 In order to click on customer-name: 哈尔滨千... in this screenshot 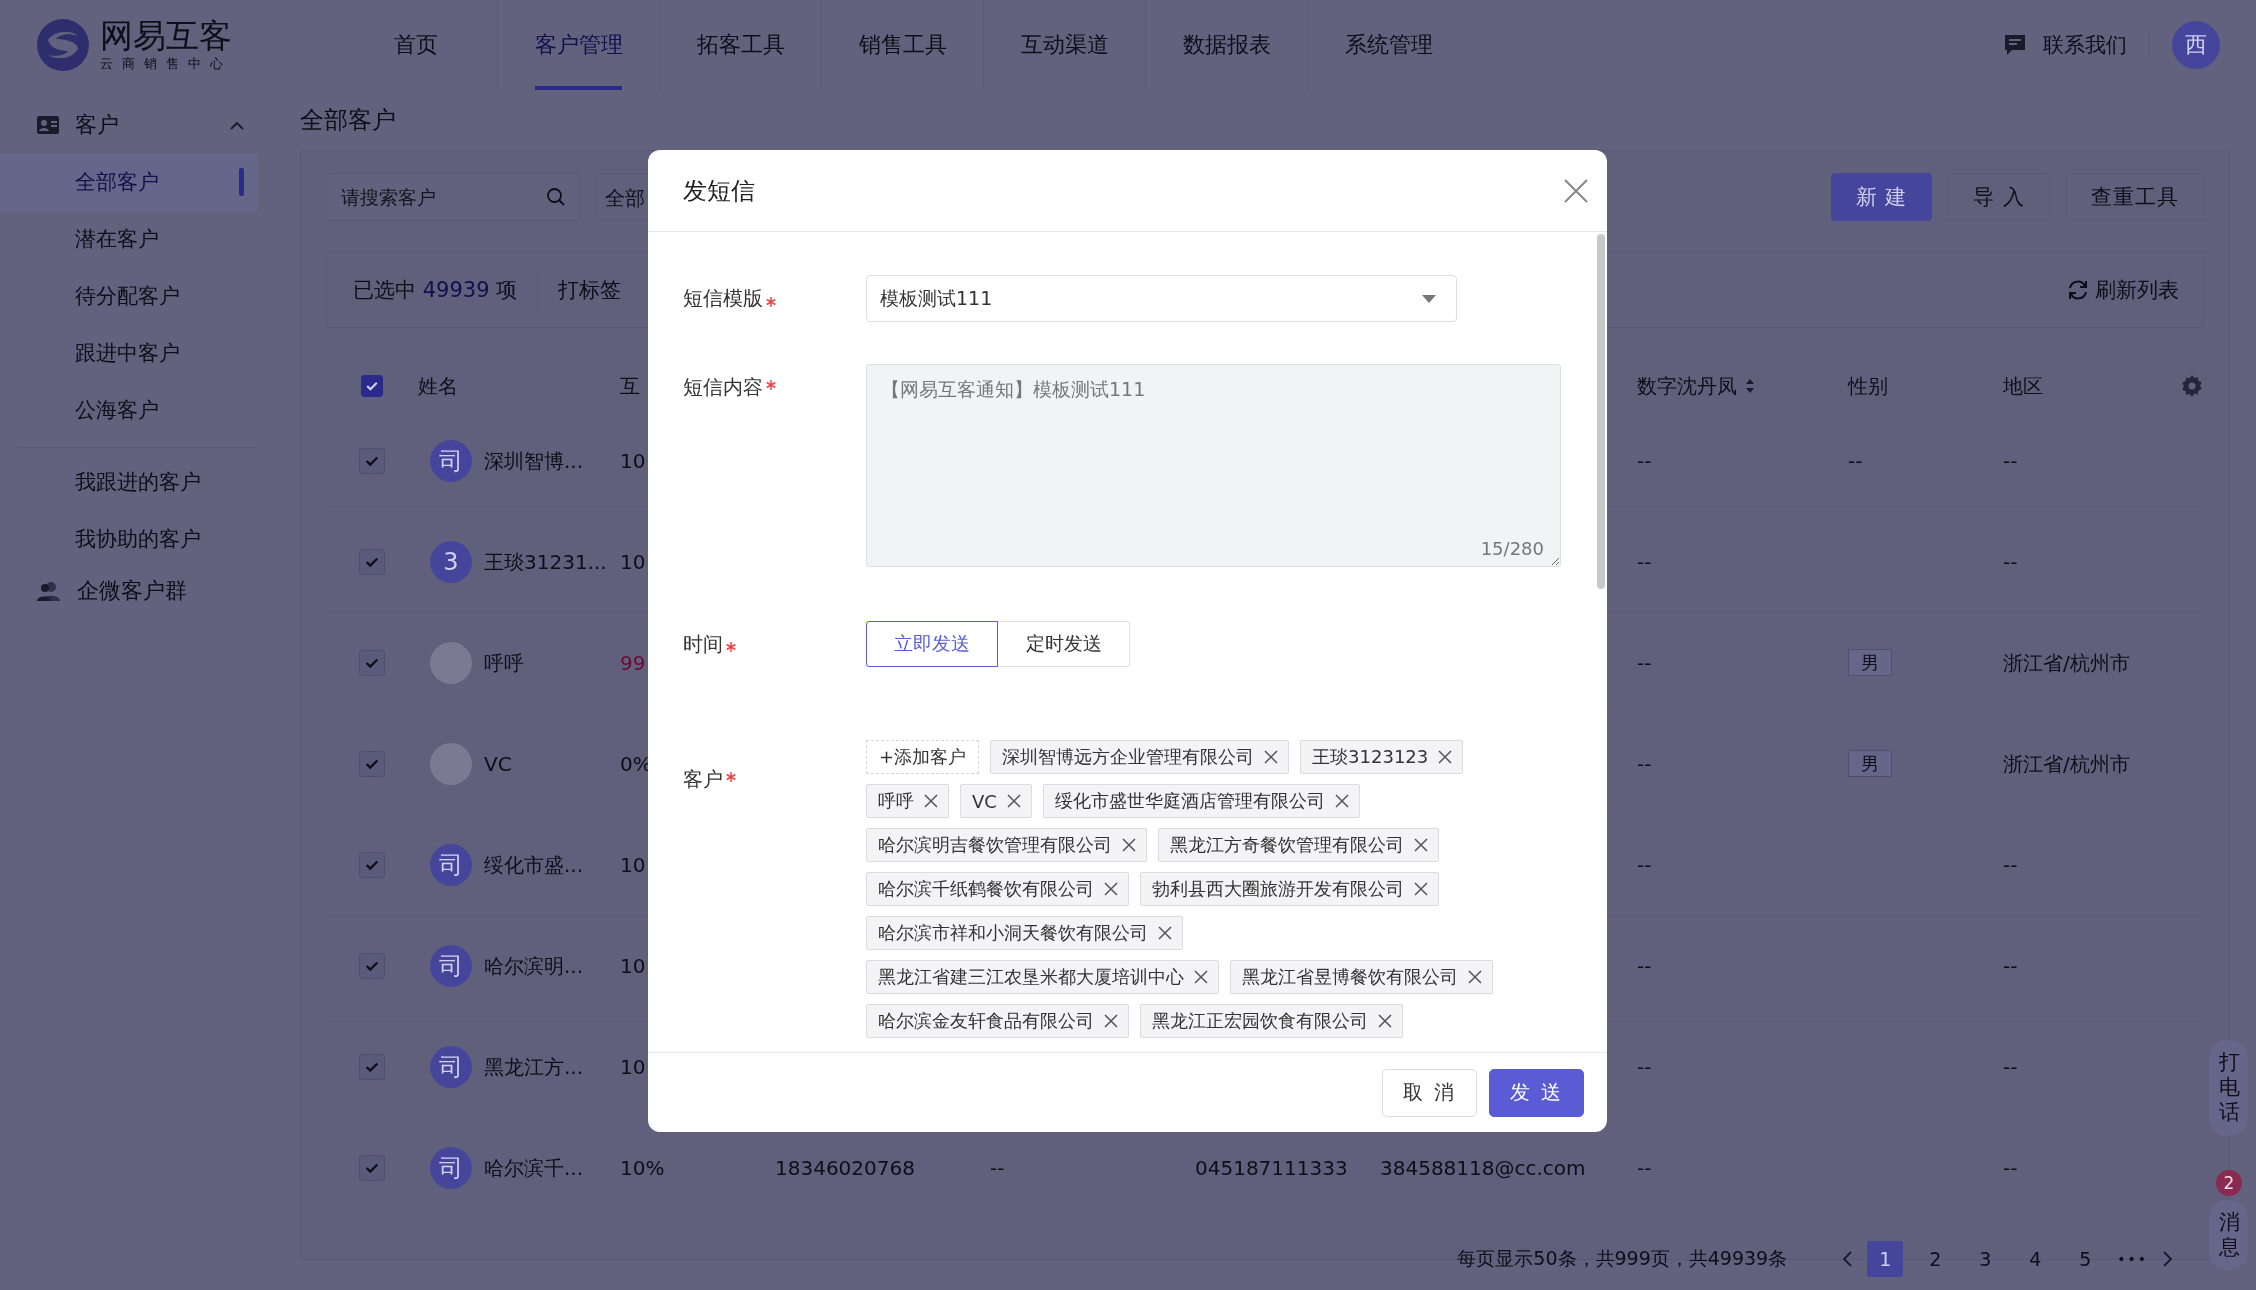, I will do `click(534, 1168)`.